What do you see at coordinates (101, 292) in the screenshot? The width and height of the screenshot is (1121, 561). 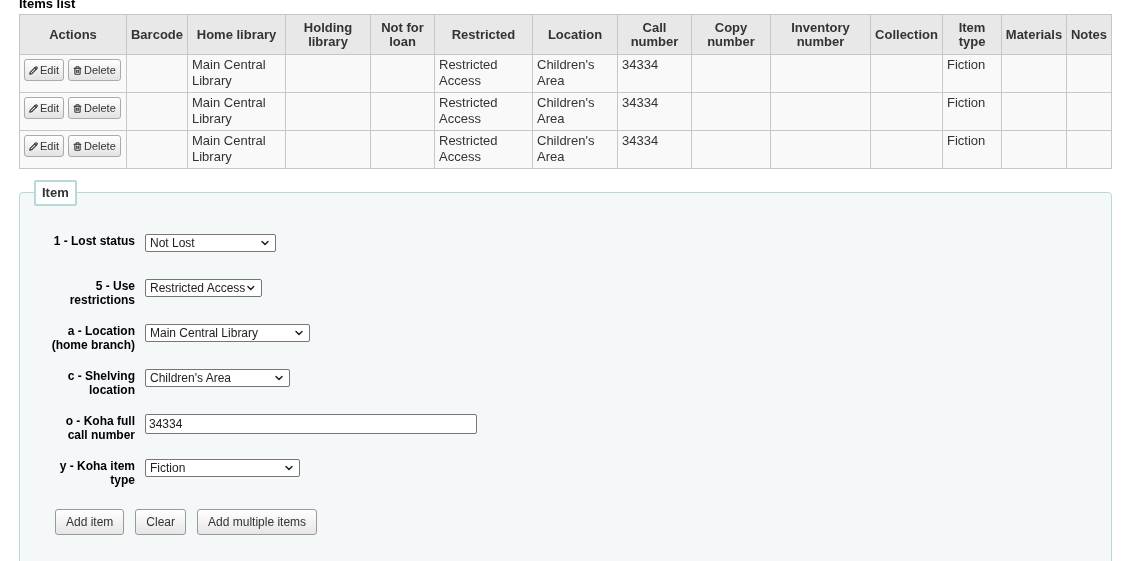 I see `field-label: 5 - Use restrictions` at bounding box center [101, 292].